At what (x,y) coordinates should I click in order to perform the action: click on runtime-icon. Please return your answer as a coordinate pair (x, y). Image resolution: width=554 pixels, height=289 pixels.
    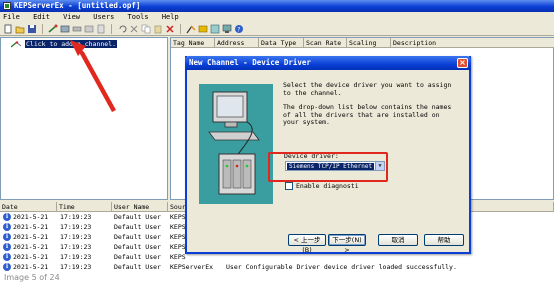
    Looking at the image, I should click on (203, 29).